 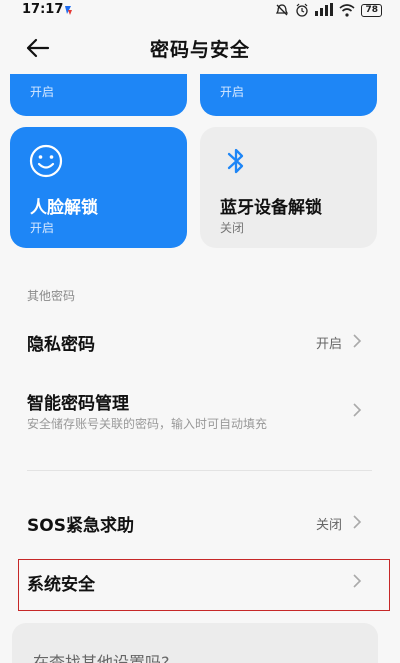 I want to click on status-icons: 78, so click(x=328, y=10).